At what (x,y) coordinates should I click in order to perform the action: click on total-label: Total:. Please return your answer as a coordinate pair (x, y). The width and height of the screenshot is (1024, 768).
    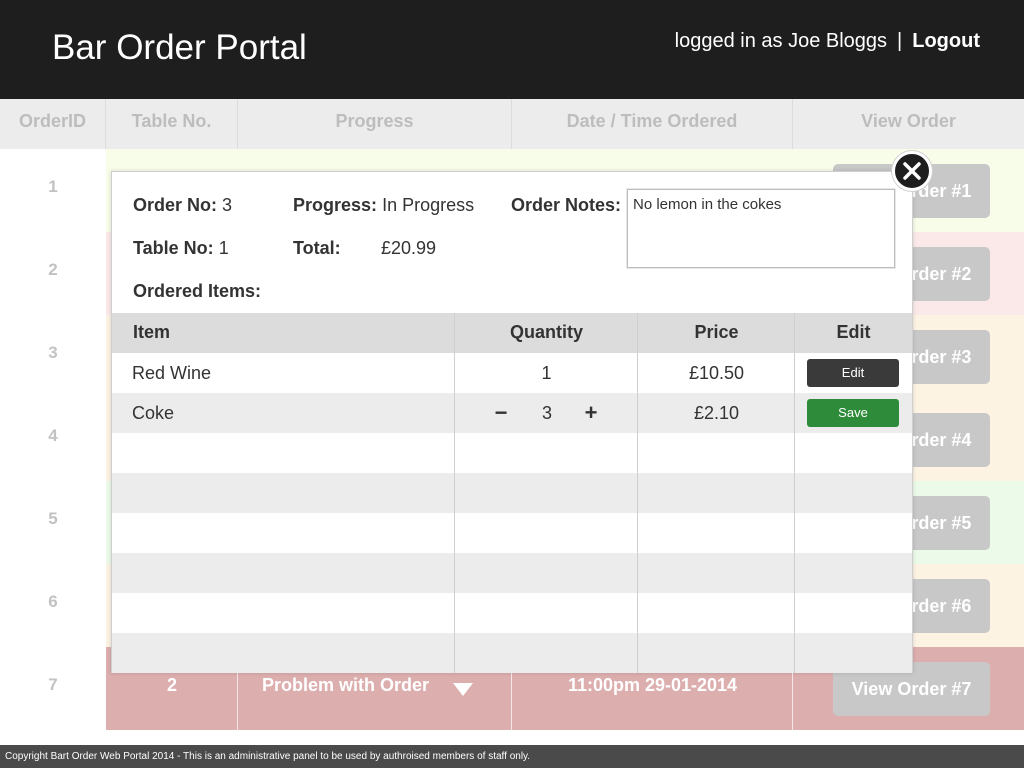
    Looking at the image, I should click on (317, 248).